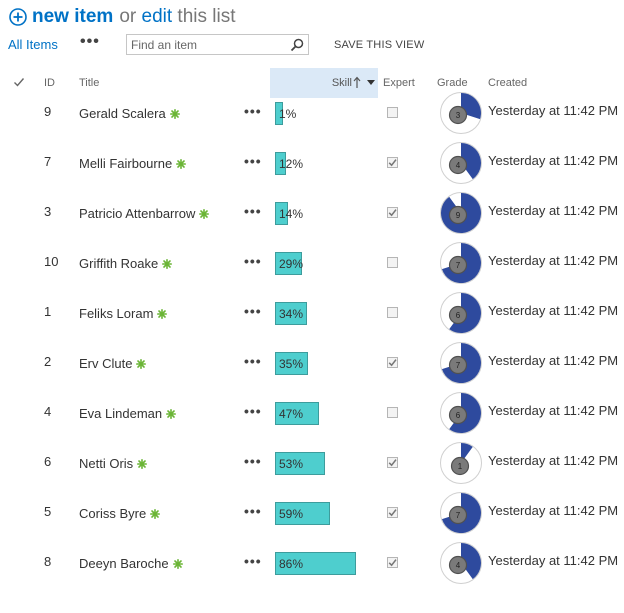  I want to click on row-id: 3, so click(48, 211).